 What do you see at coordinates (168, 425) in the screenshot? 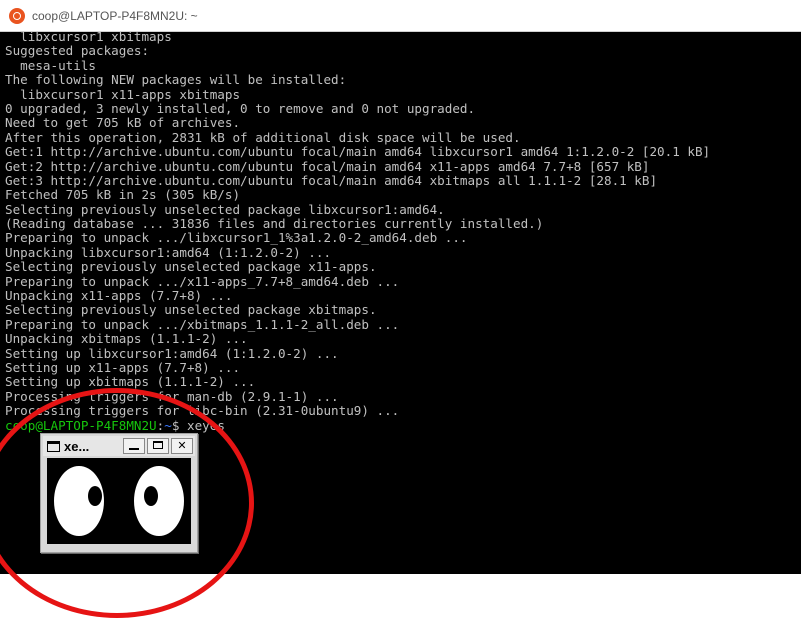
I see `prompt-path: ~` at bounding box center [168, 425].